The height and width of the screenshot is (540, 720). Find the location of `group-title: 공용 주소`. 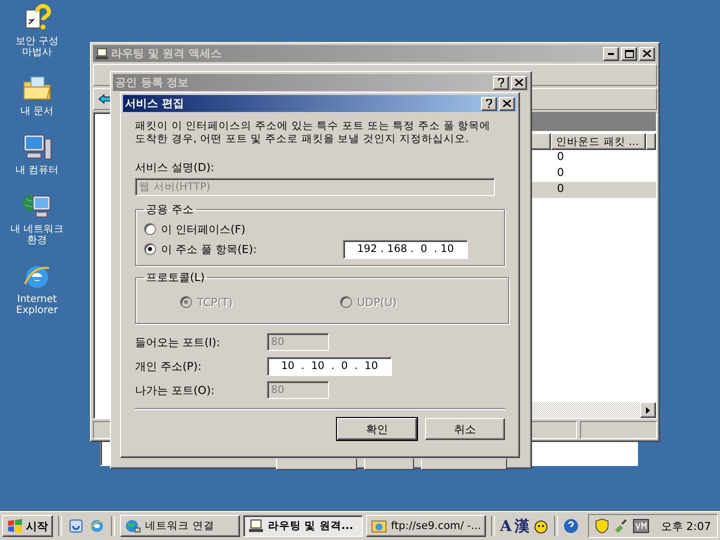

group-title: 공용 주소 is located at coordinates (169, 209).